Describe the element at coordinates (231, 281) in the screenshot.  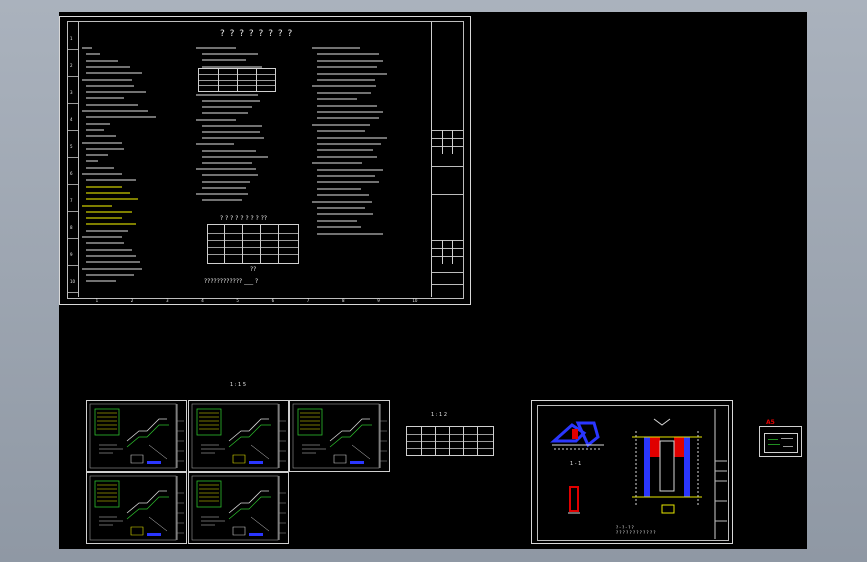
I see `footer-note: ???????????? ___ ?` at that location.